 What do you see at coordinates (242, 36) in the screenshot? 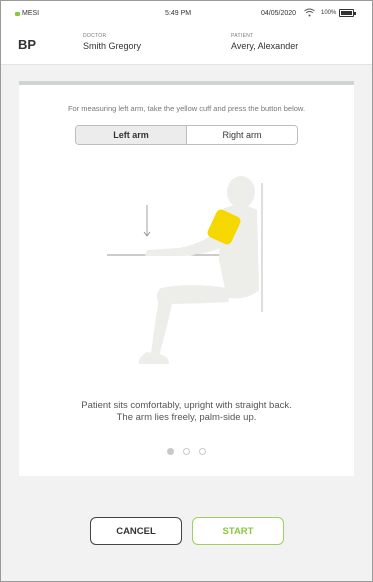
I see `patient-caption: PATIENT` at bounding box center [242, 36].